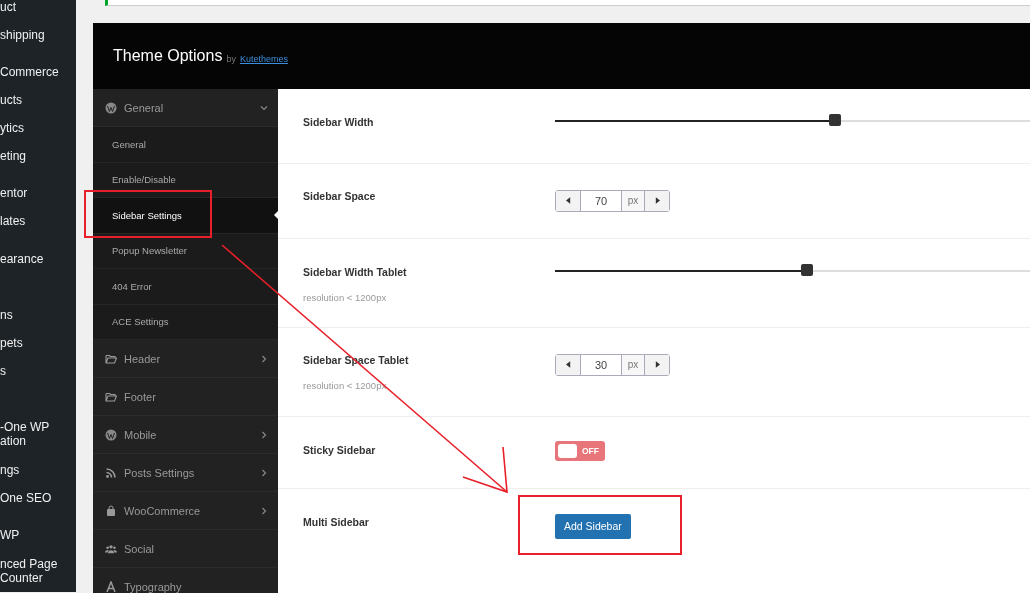 This screenshot has height=593, width=1030. Describe the element at coordinates (355, 272) in the screenshot. I see `setting-label: Sidebar Width Tablet` at that location.